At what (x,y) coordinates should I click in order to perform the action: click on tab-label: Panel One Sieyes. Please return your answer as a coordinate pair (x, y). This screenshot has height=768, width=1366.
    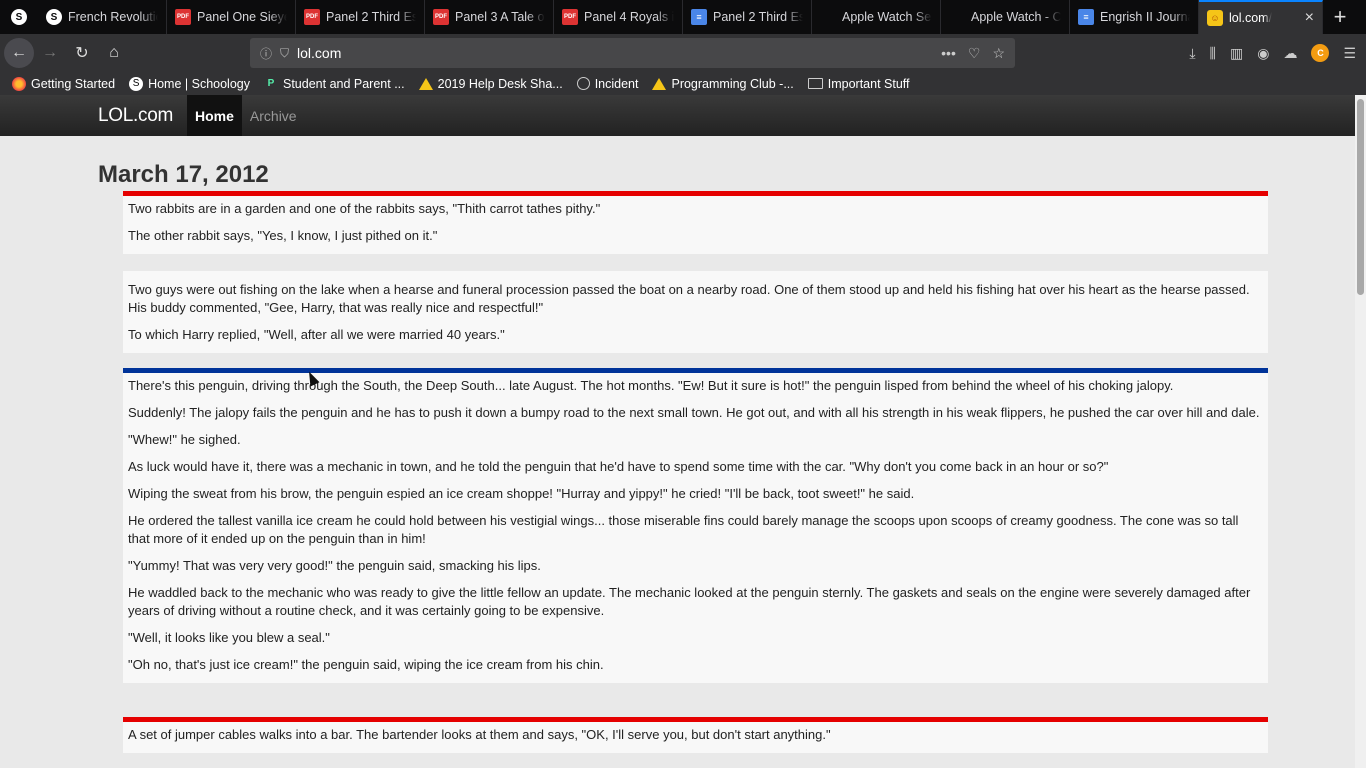
    Looking at the image, I should click on (242, 17).